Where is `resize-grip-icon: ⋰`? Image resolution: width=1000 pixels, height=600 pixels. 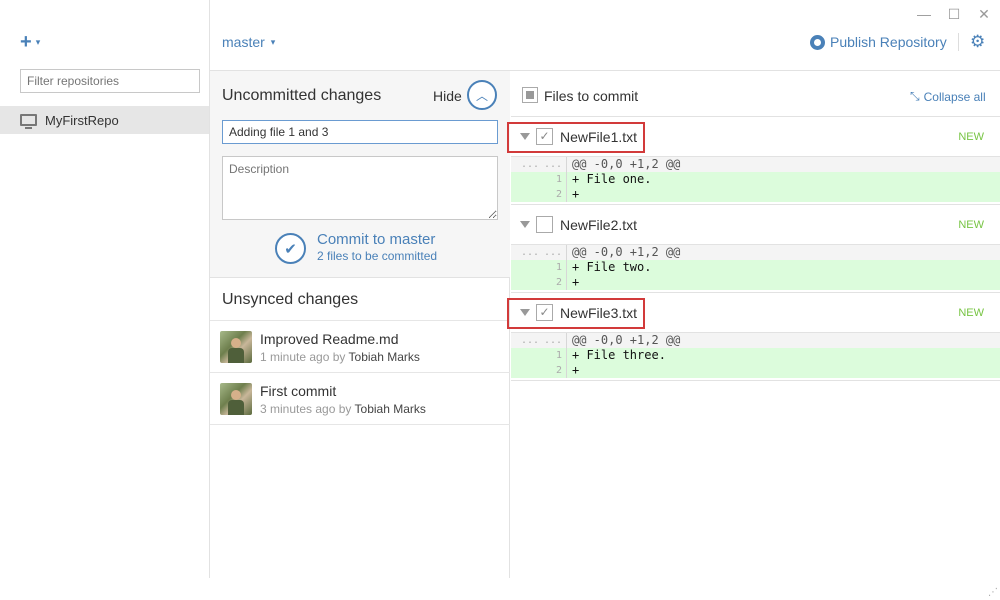
resize-grip-icon: ⋰ is located at coordinates (993, 592).